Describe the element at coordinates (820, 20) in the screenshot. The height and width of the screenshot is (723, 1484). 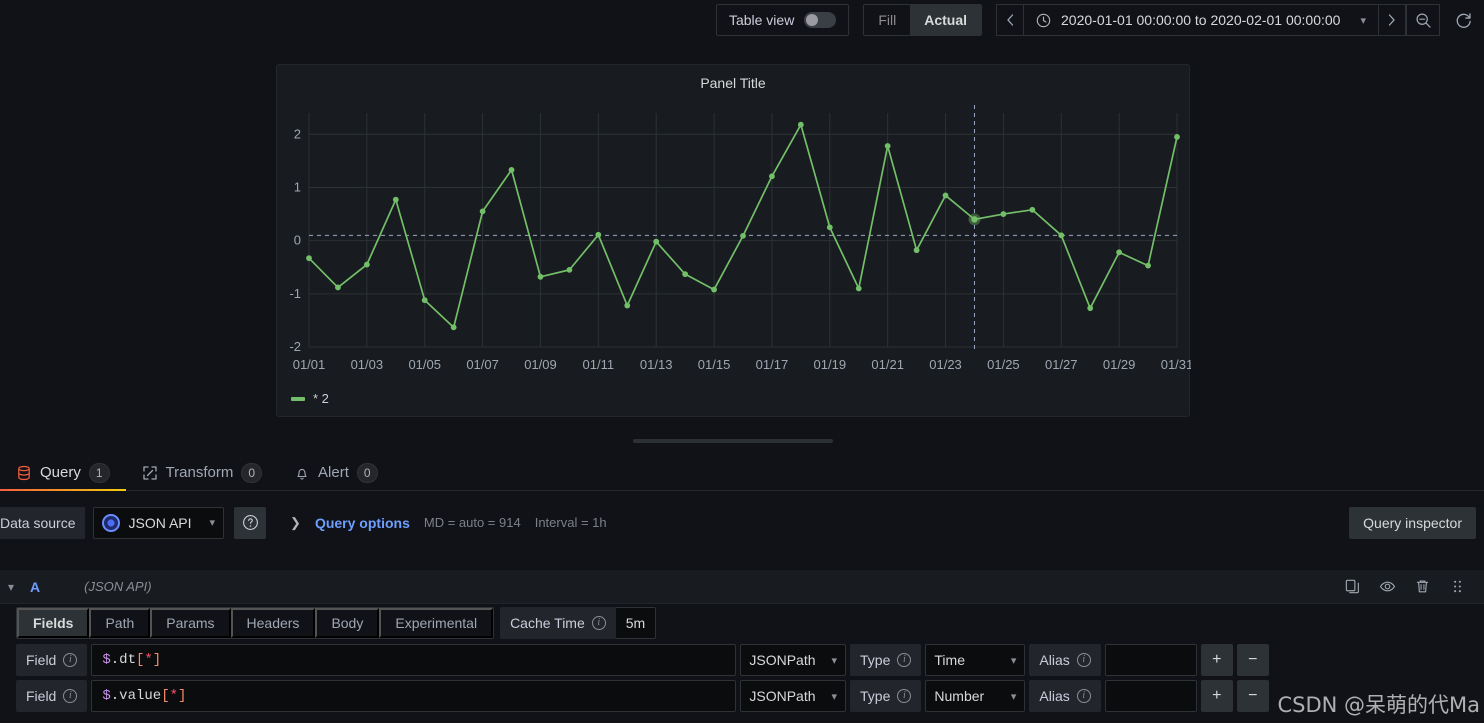
I see `table-view-switch` at that location.